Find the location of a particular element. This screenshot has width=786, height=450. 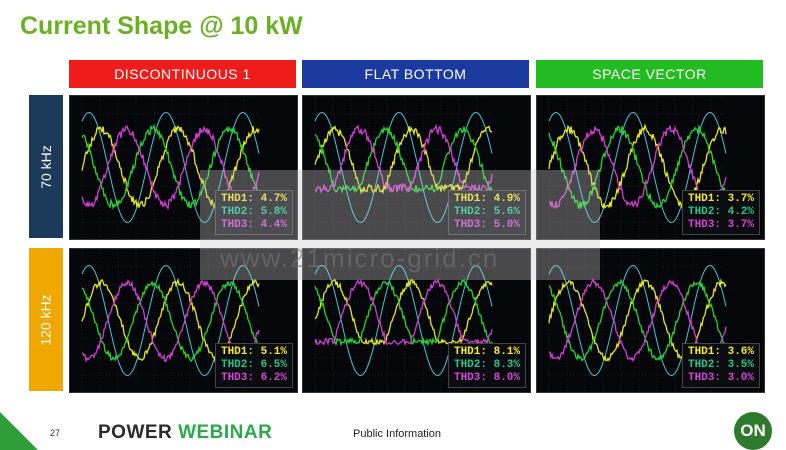

thd3-value: THD3: 8.0% is located at coordinates (487, 378).